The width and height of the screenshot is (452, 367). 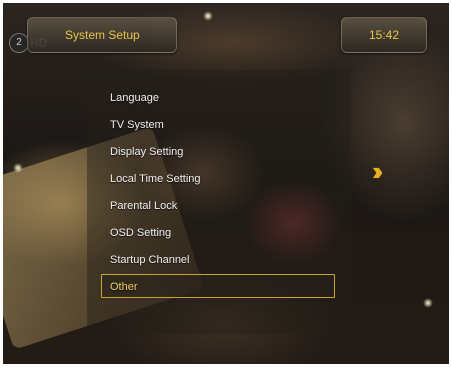 What do you see at coordinates (218, 151) in the screenshot?
I see `menu-item-display-setting: Display Setting` at bounding box center [218, 151].